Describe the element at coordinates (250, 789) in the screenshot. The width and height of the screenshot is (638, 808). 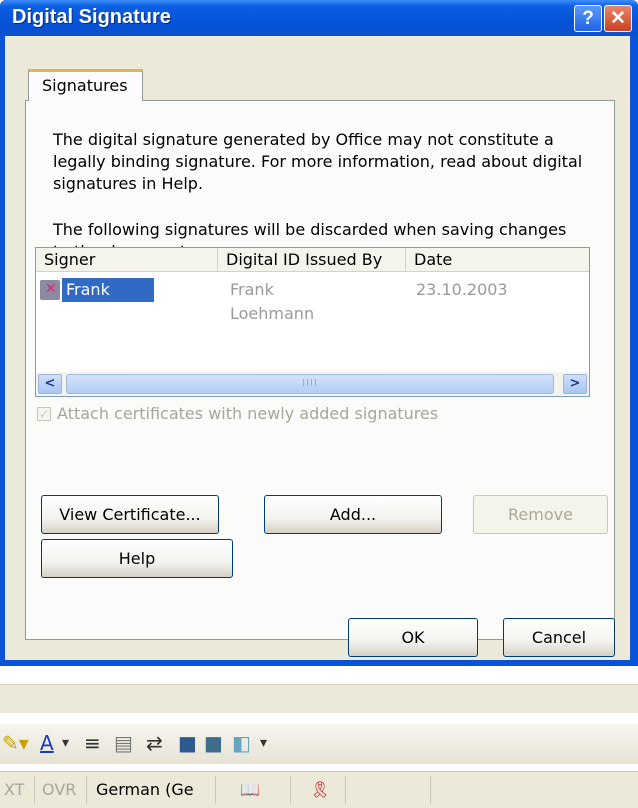
I see `spelling-book-icon: 📖` at that location.